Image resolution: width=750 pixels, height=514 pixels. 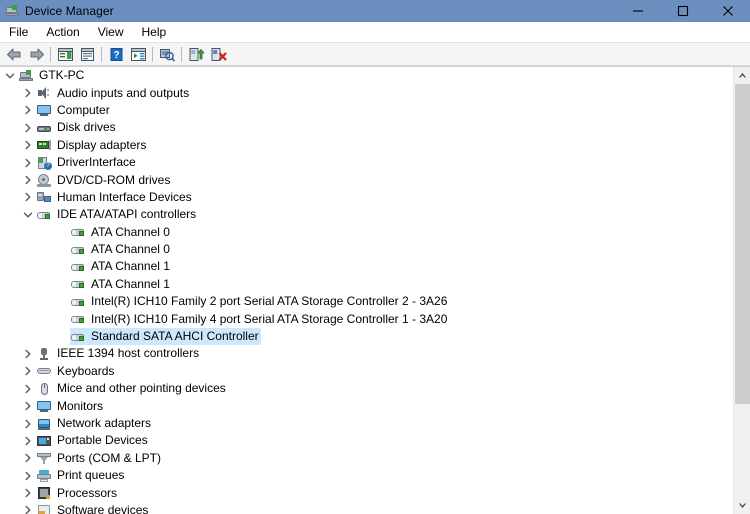 What do you see at coordinates (366, 475) in the screenshot?
I see `tree-item: Print queues` at bounding box center [366, 475].